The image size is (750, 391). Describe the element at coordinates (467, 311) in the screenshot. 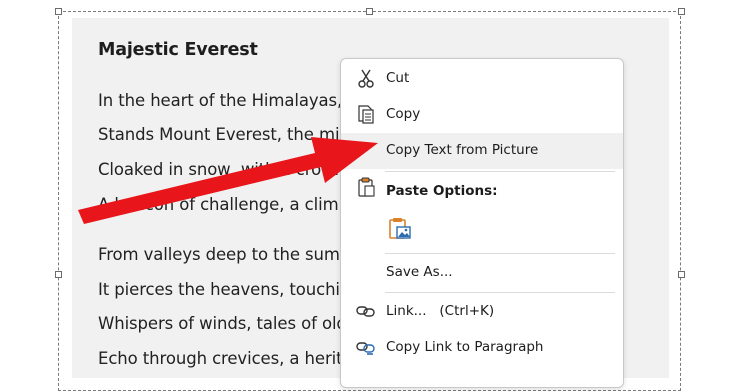

I see `link-shortcut: (Ctrl+K)` at that location.